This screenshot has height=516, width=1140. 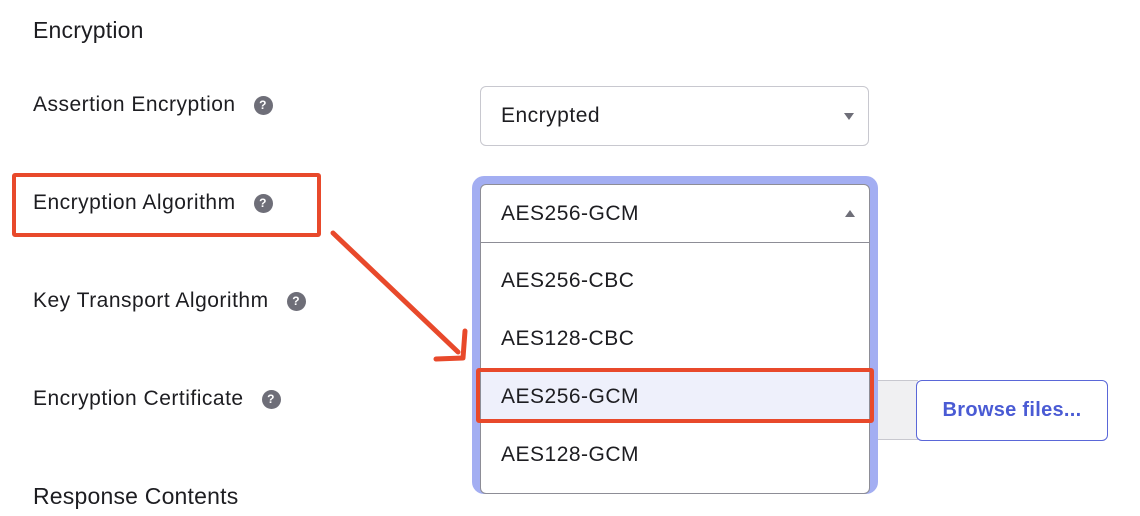 I want to click on encryption-algorithm-value: AES256-GCM, so click(x=570, y=213).